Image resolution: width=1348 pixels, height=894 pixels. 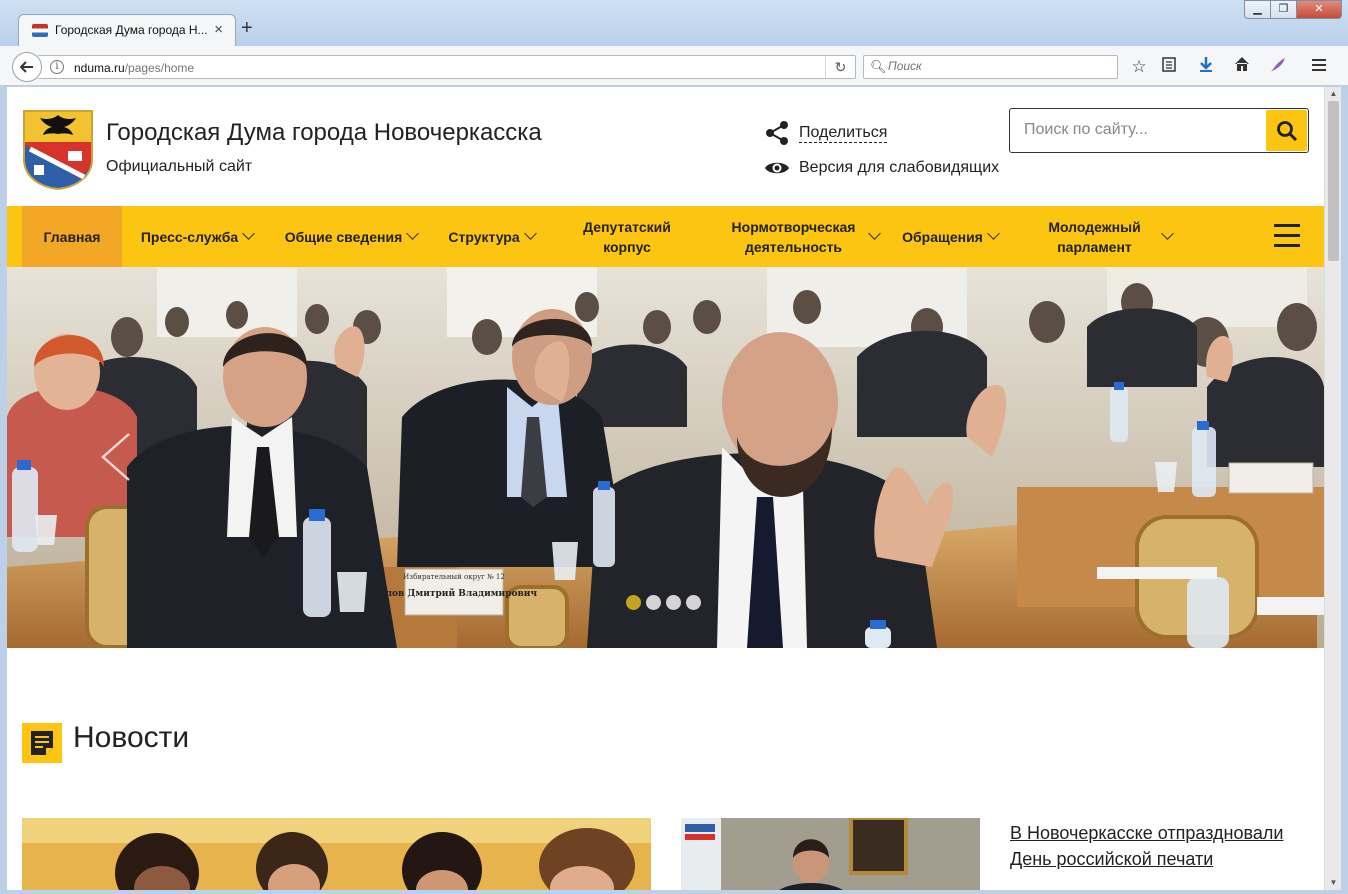 I want to click on site-search-input, so click(x=1139, y=130).